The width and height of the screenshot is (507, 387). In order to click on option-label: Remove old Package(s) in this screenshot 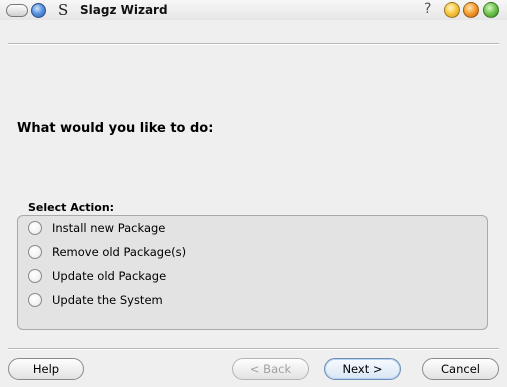, I will do `click(119, 252)`.